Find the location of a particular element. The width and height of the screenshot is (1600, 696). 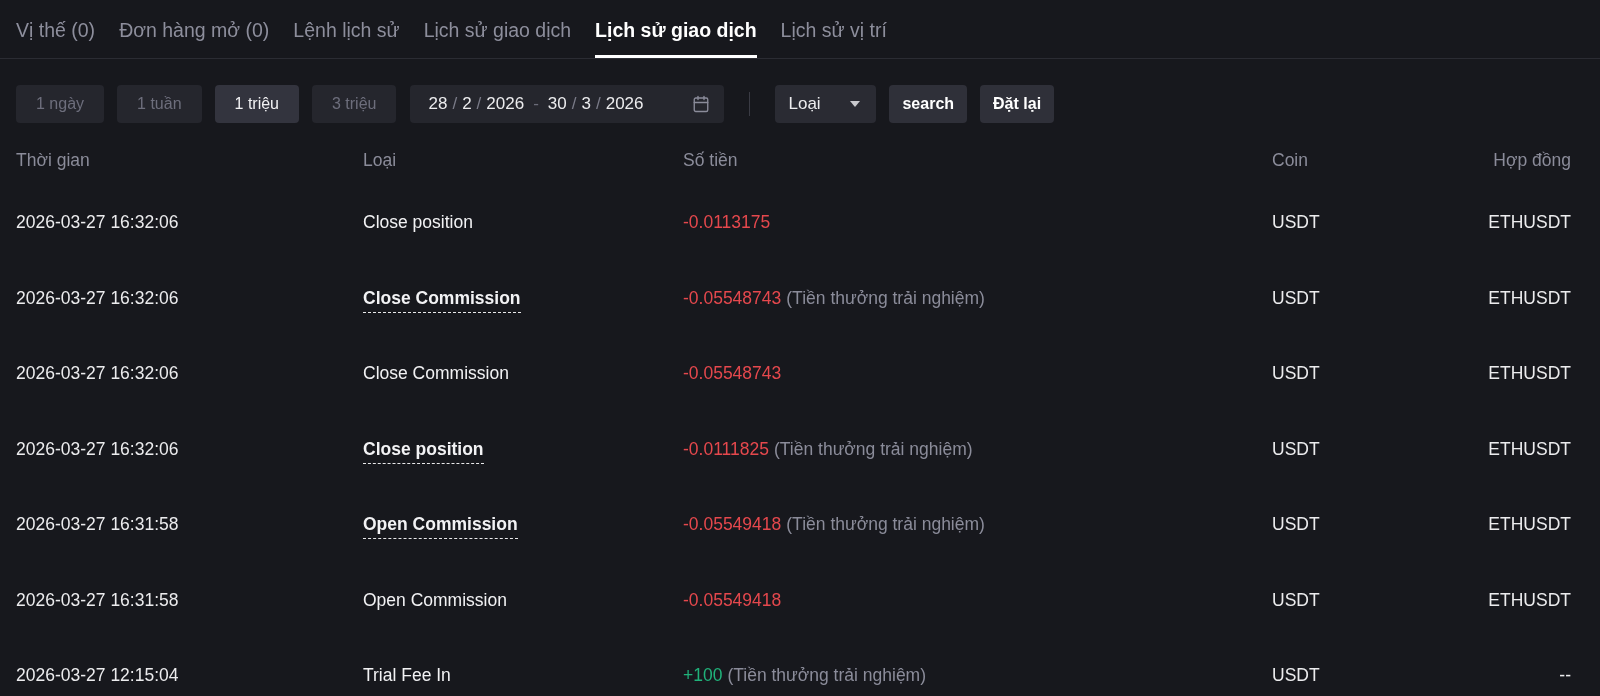

period-button: 1 triệu is located at coordinates (256, 104).